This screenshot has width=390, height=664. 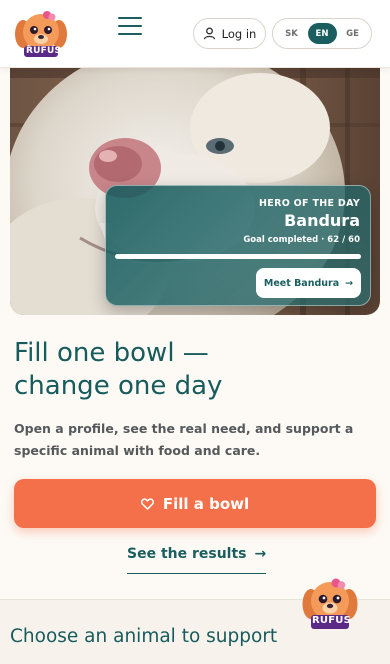 What do you see at coordinates (187, 554) in the screenshot?
I see `see-results-label: See the results` at bounding box center [187, 554].